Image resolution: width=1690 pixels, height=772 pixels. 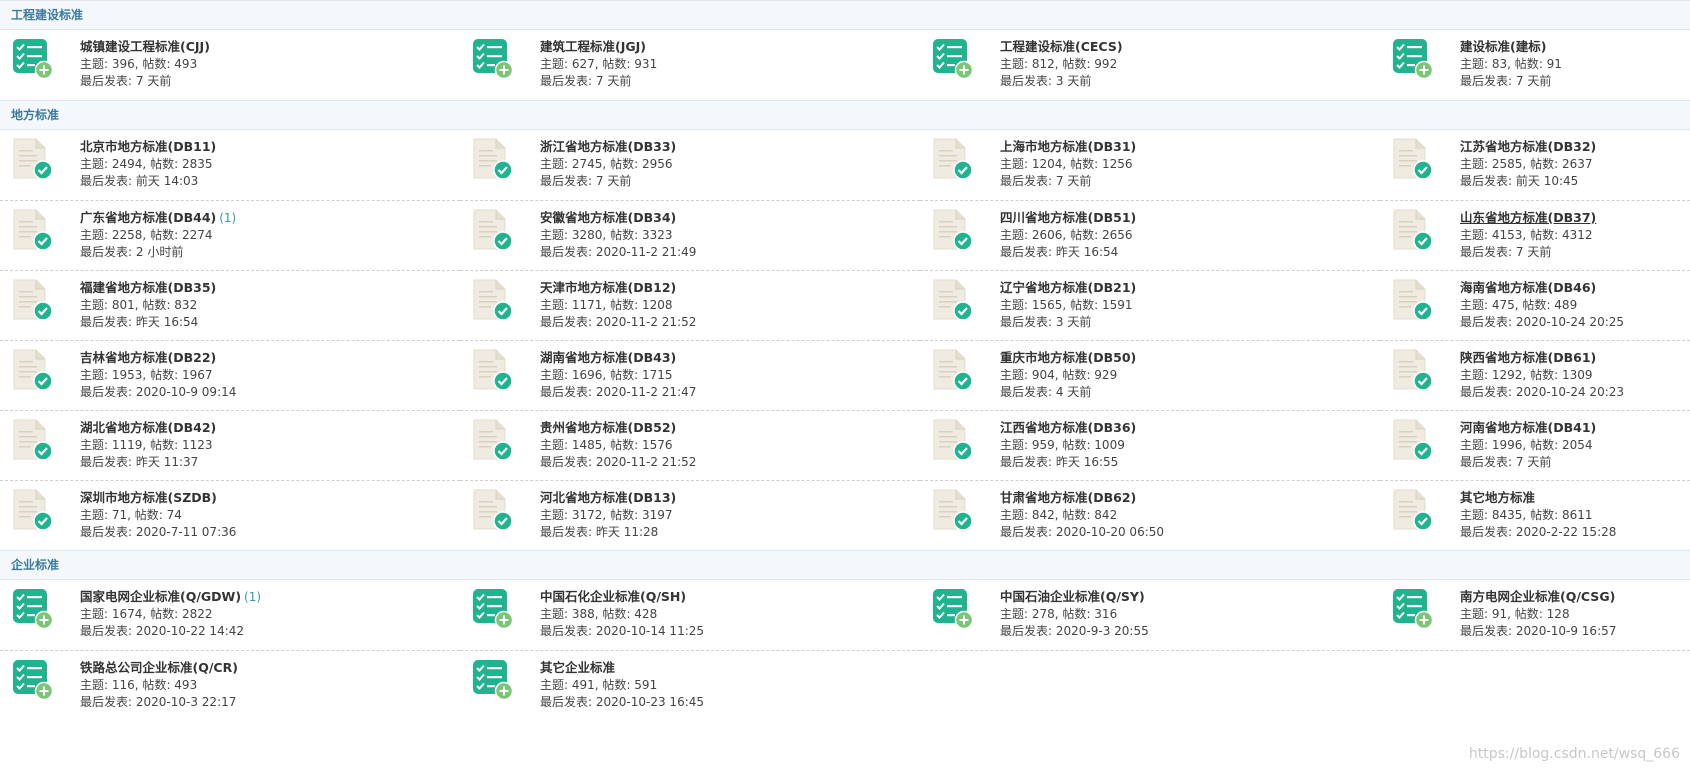 What do you see at coordinates (1503, 46) in the screenshot?
I see `forum-link: 建设标准(建标)` at bounding box center [1503, 46].